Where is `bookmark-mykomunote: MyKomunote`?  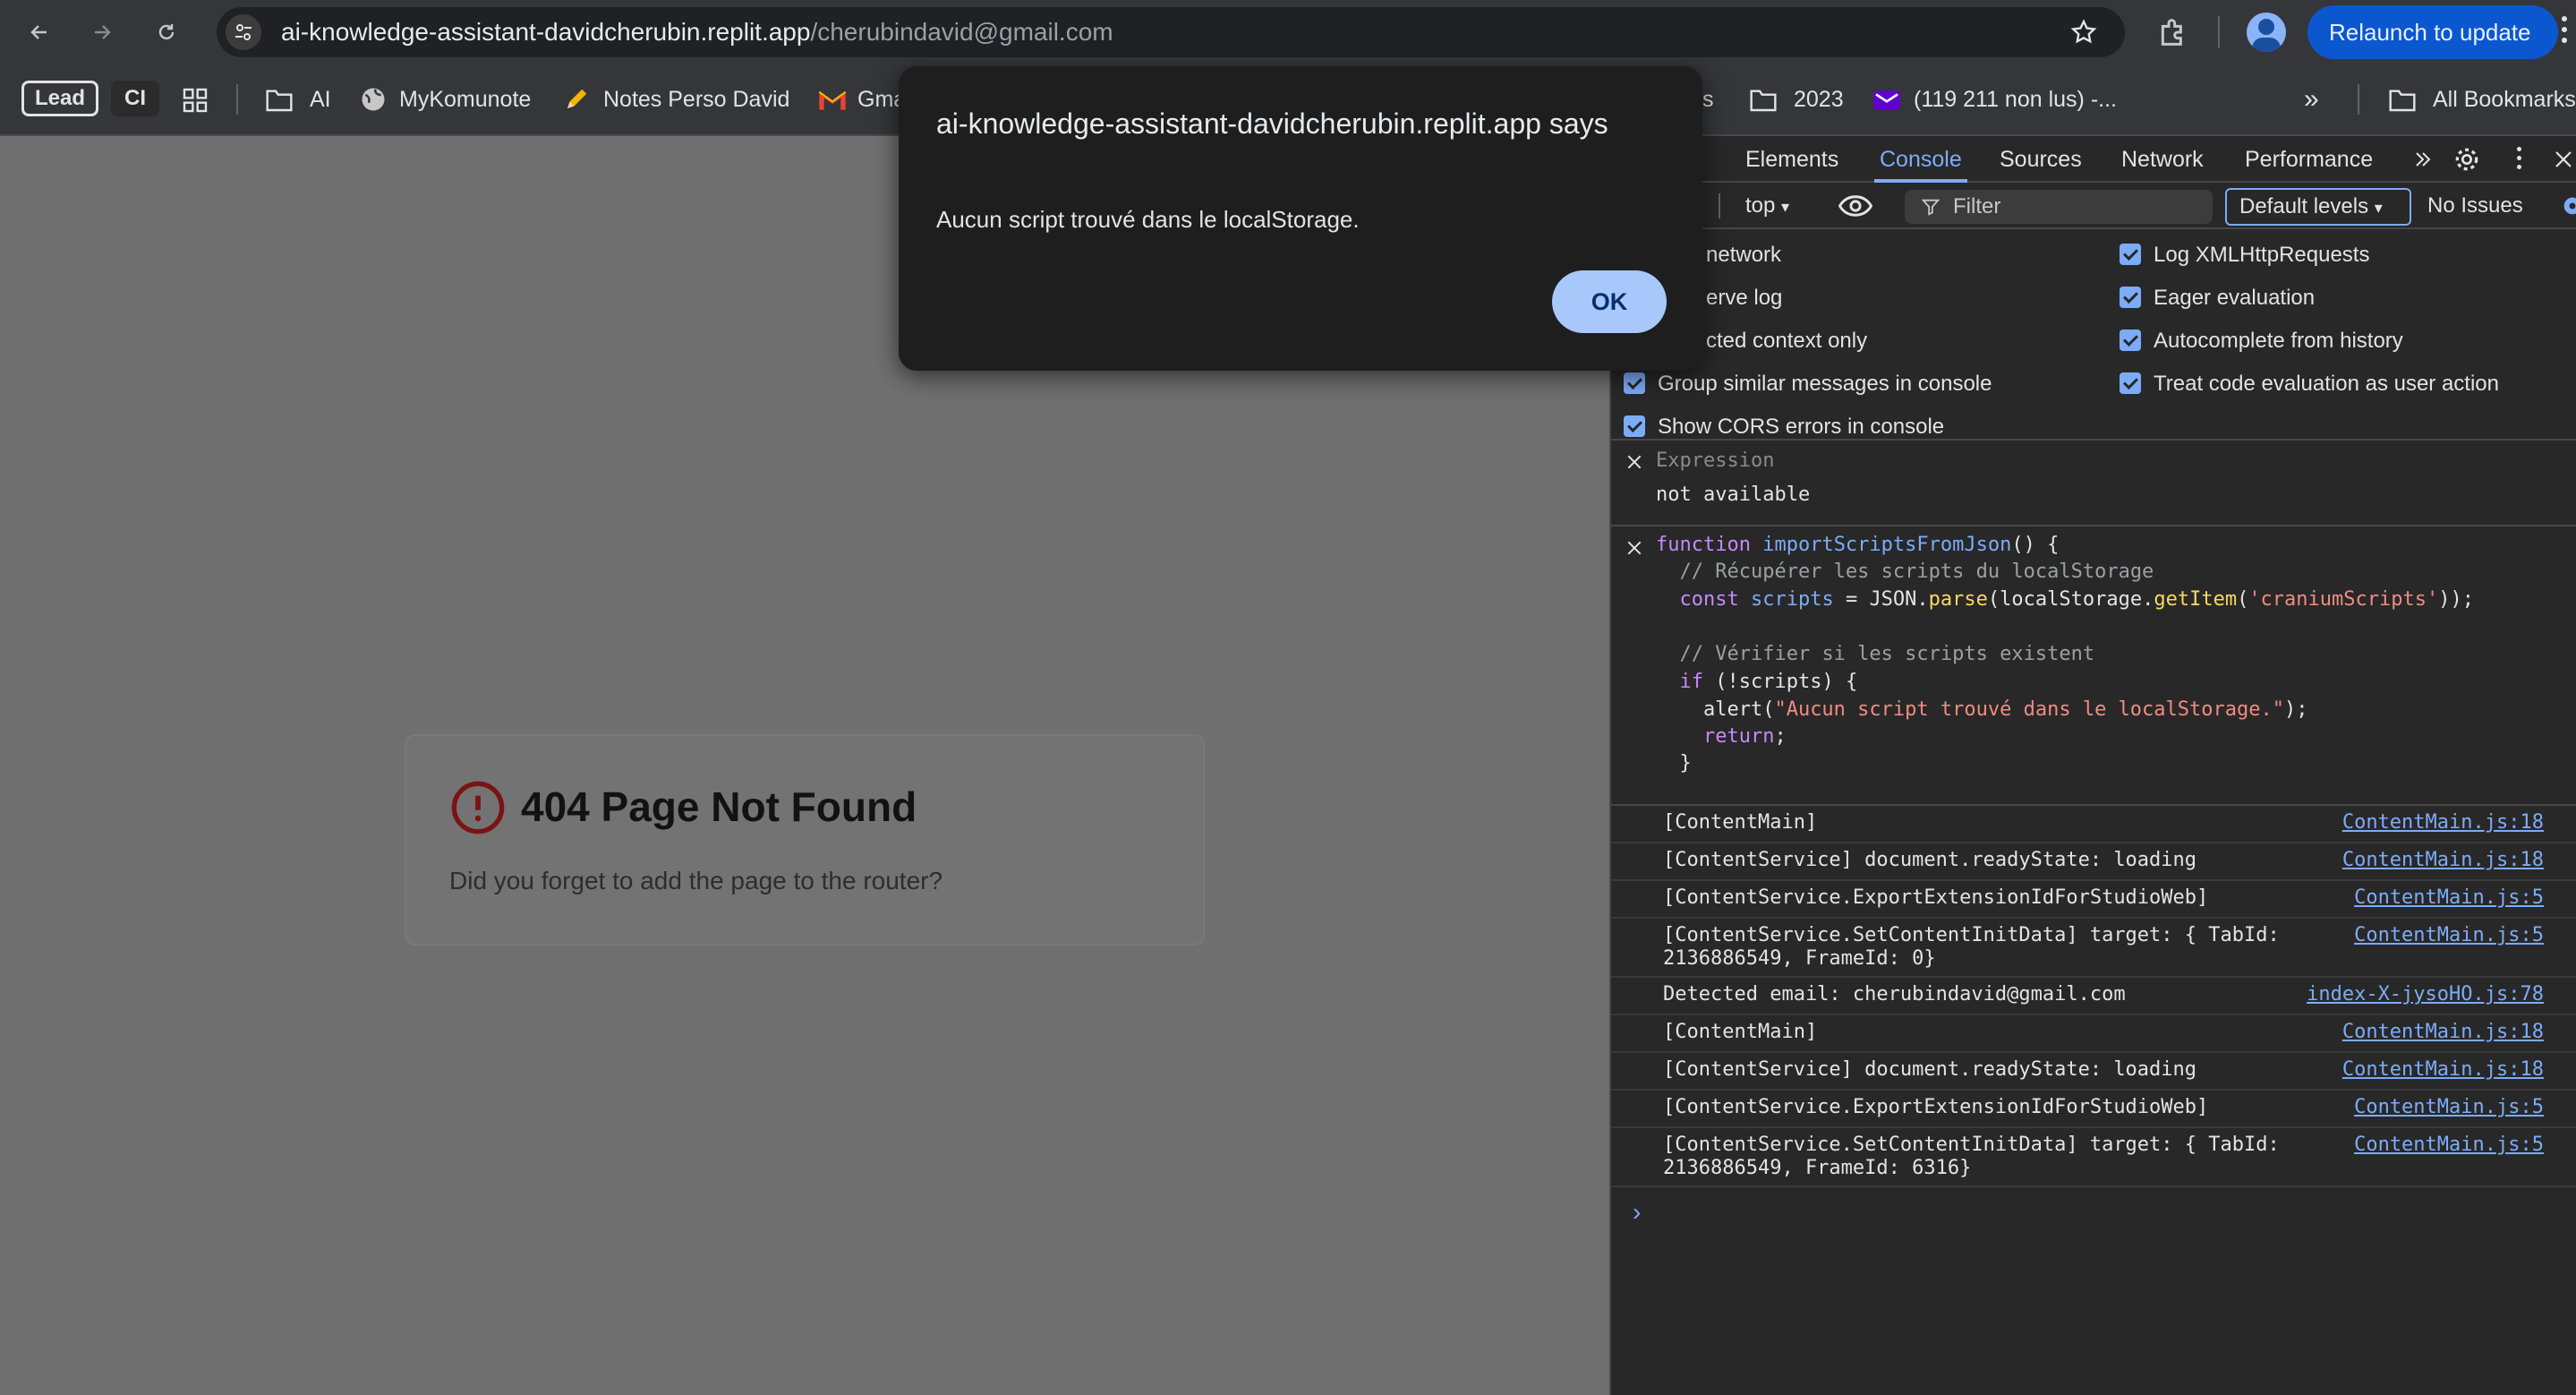
bookmark-mykomunote: MyKomunote is located at coordinates (465, 99).